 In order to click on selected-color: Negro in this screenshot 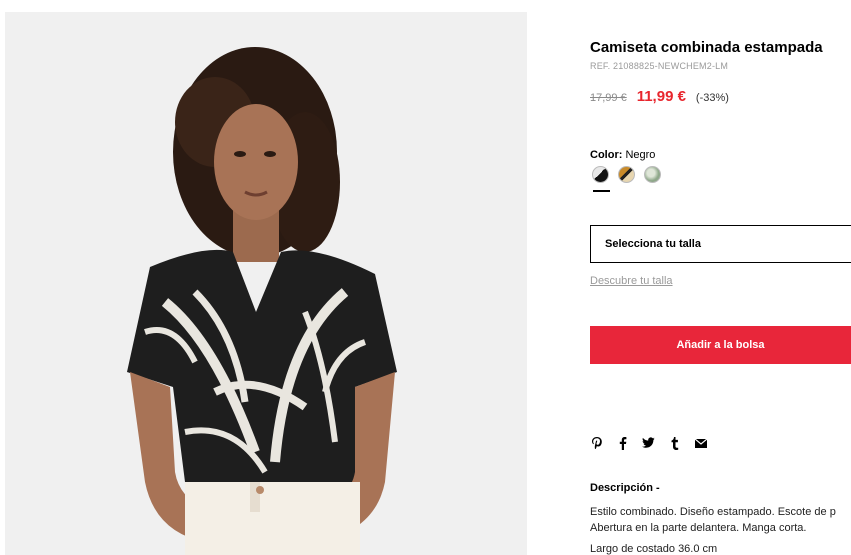, I will do `click(640, 155)`.